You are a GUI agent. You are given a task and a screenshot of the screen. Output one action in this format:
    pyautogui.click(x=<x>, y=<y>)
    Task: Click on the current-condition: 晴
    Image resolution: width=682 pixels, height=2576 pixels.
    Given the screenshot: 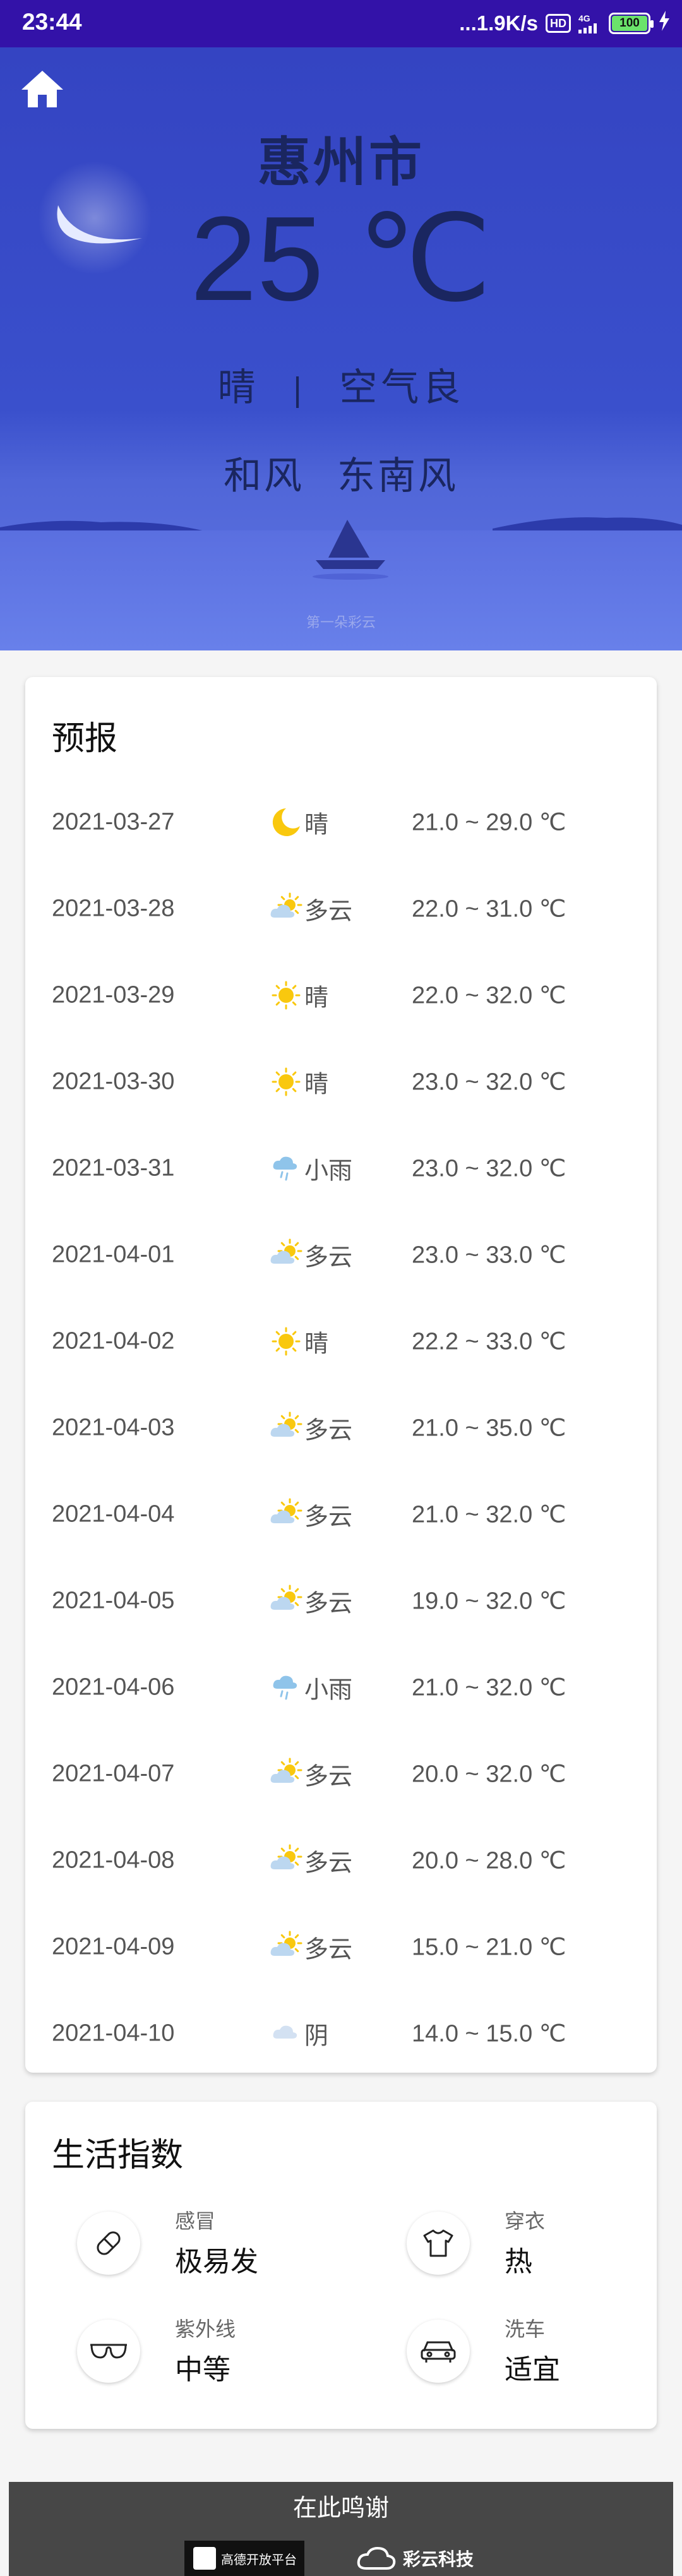 What is the action you would take?
    pyautogui.click(x=239, y=388)
    